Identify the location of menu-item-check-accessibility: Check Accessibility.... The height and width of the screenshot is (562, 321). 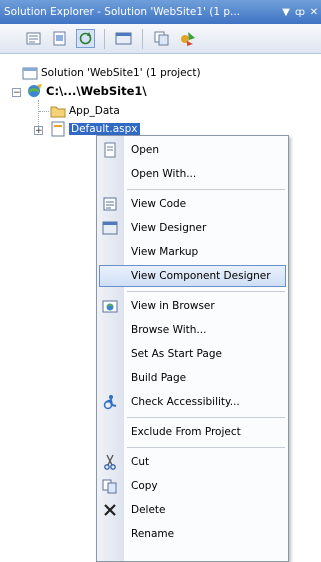
(192, 402).